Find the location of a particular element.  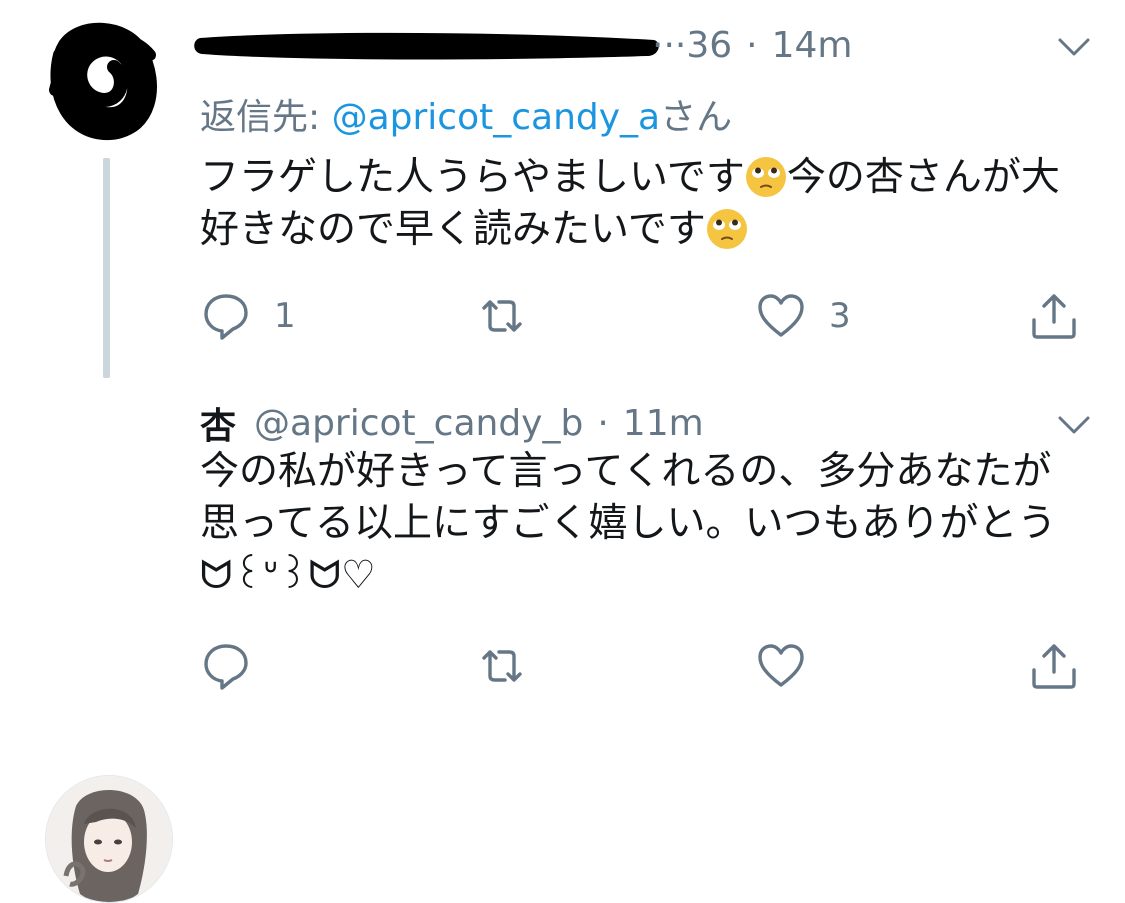

tweet-time: 14m is located at coordinates (812, 45).